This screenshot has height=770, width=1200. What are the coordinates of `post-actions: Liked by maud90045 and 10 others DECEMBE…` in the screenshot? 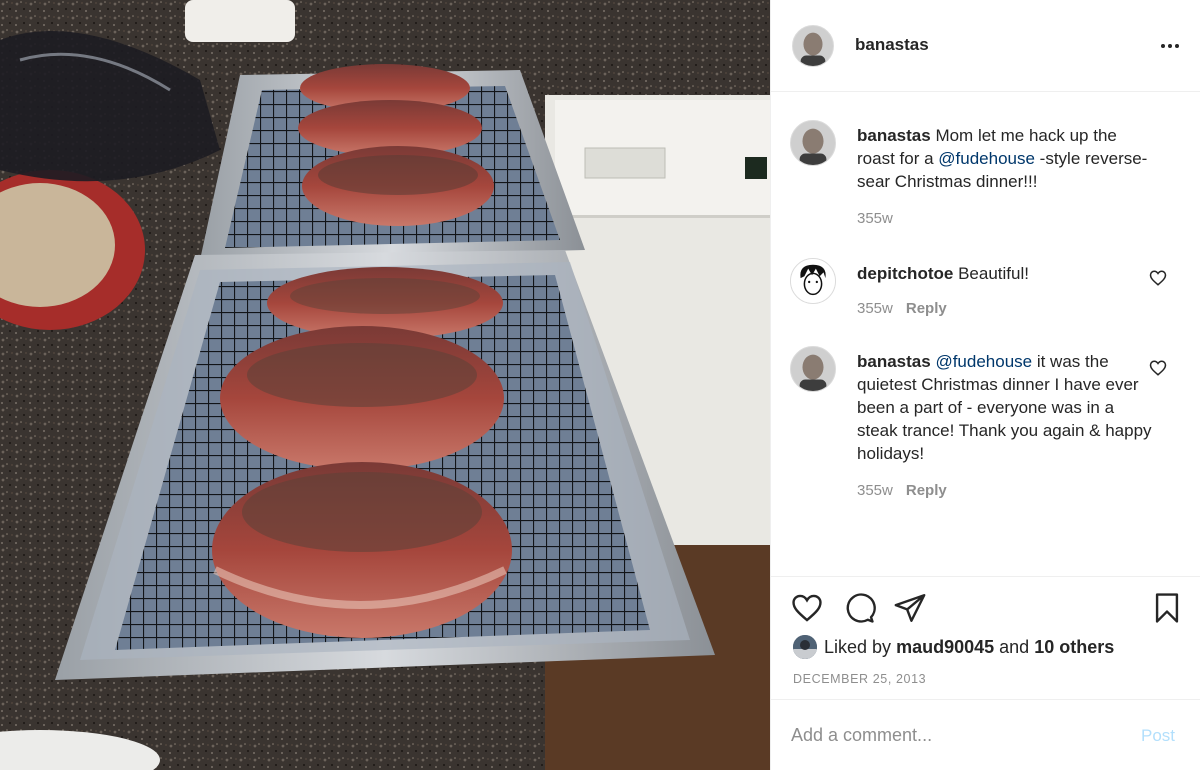 It's located at (985, 638).